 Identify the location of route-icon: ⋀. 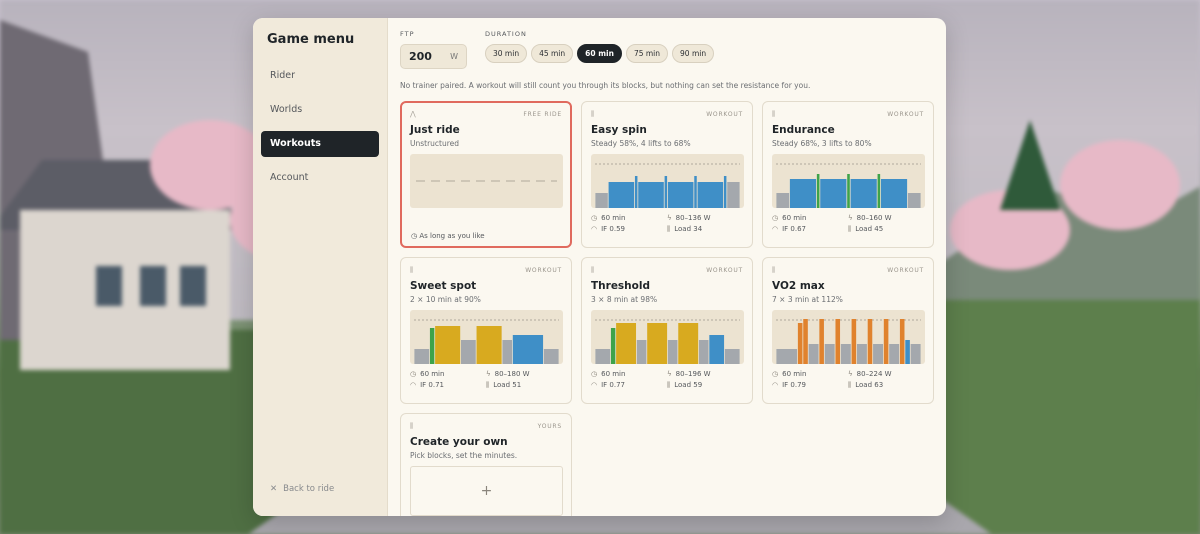
(413, 114).